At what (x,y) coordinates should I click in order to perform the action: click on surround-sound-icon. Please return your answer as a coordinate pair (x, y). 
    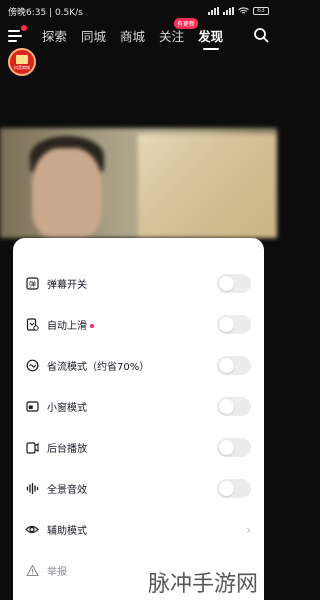
    Looking at the image, I should click on (32, 489).